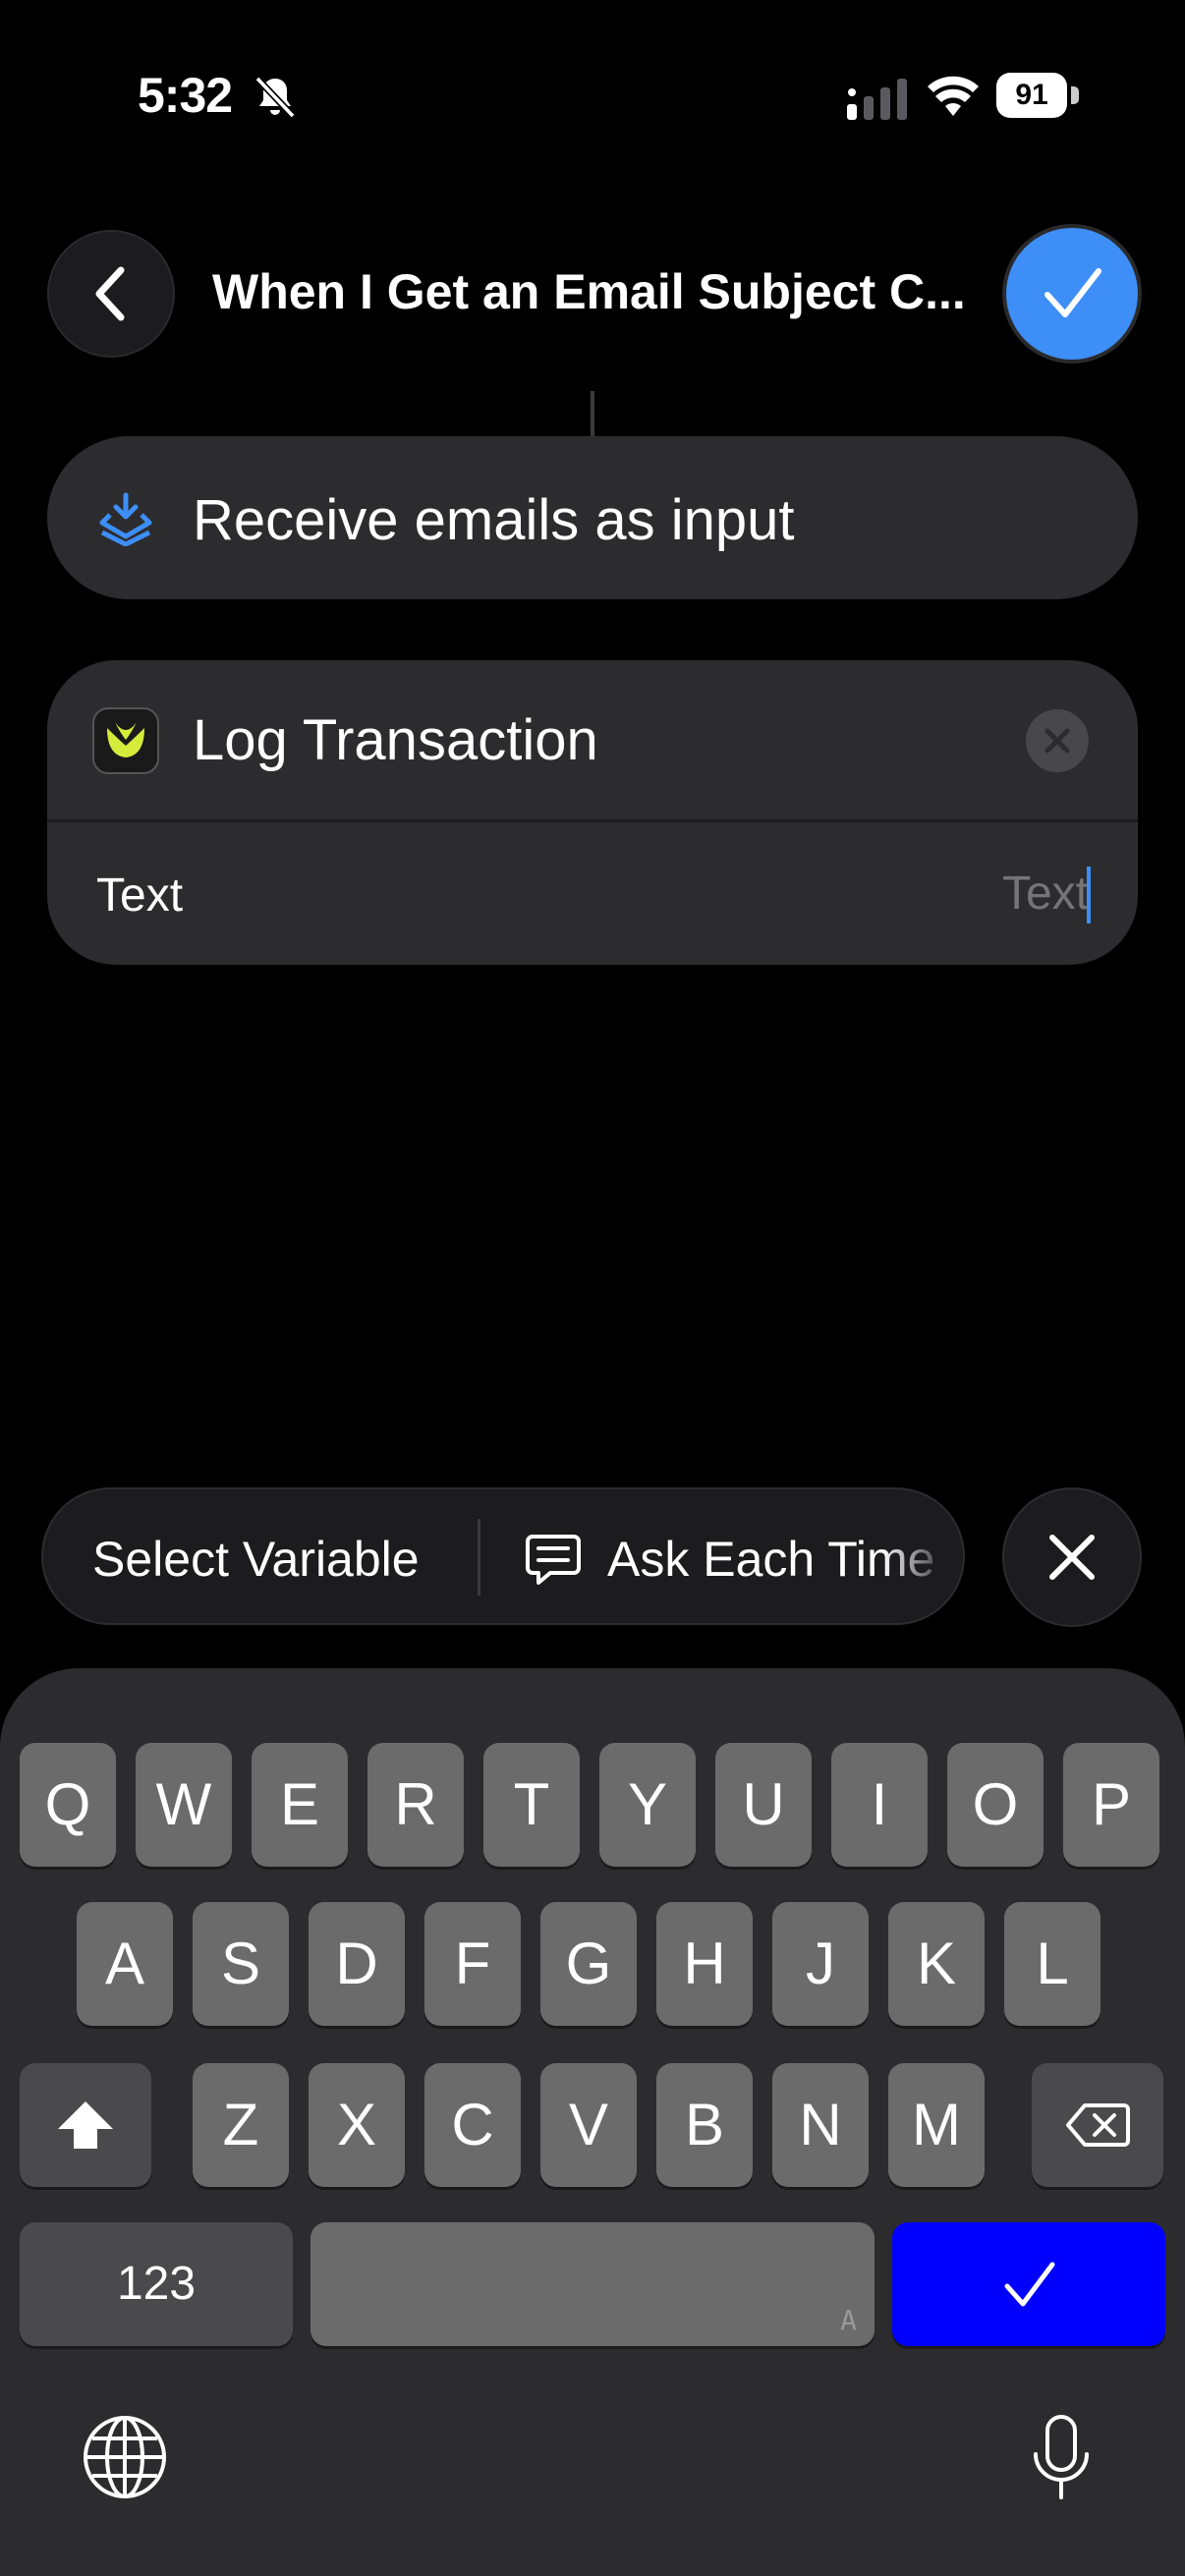  Describe the element at coordinates (126, 740) in the screenshot. I see `app-icon` at that location.